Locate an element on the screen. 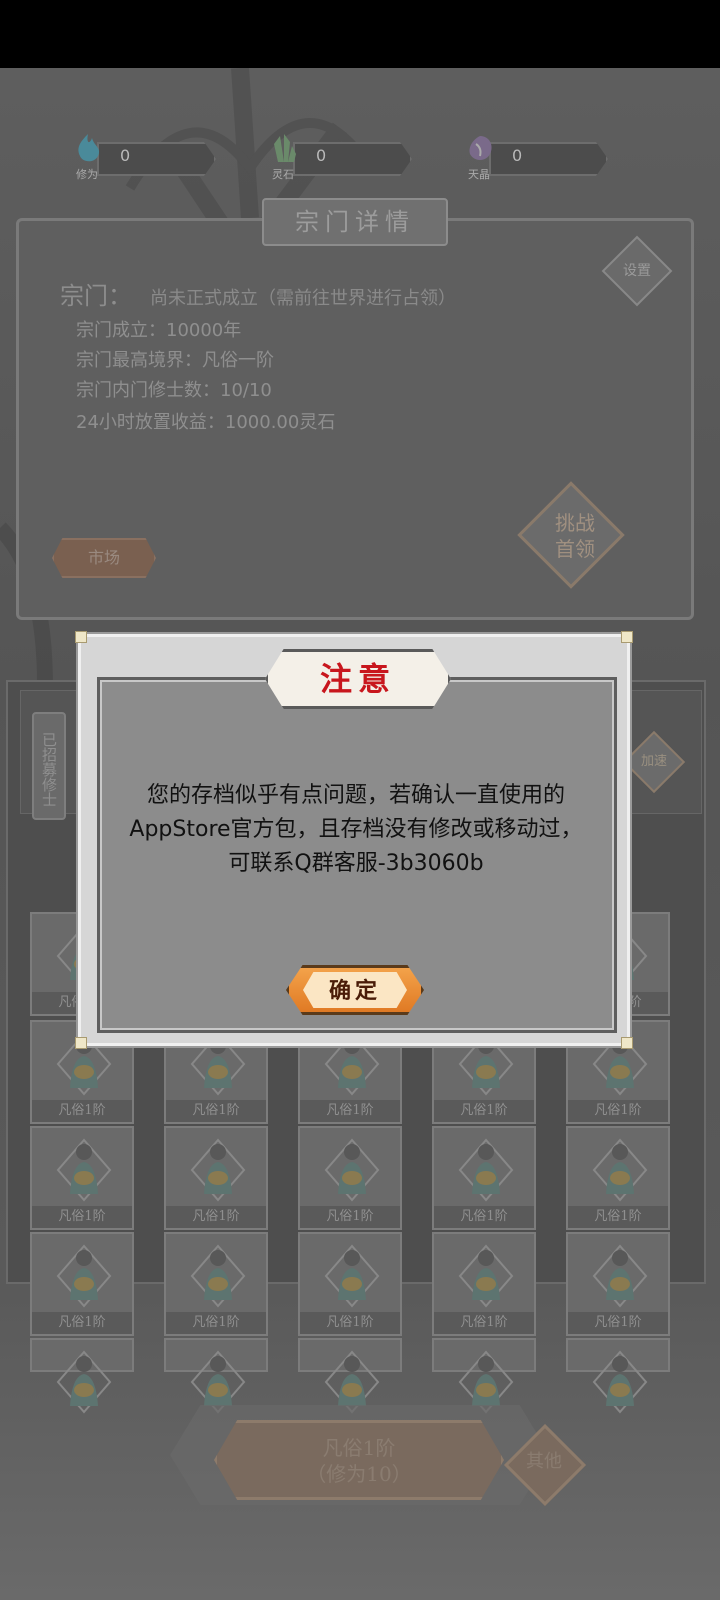  sect-label: 宗门： is located at coordinates (96, 296).